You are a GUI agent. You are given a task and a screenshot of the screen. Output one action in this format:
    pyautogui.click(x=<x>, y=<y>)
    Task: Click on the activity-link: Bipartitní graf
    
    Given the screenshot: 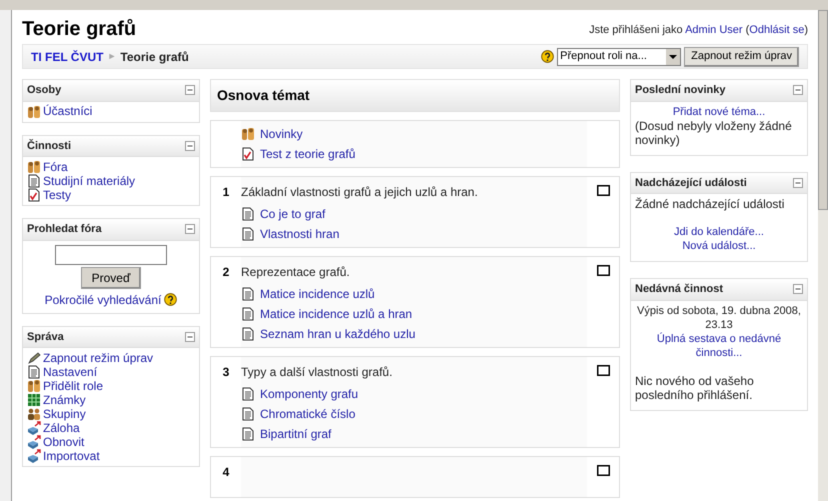 What is the action you would take?
    pyautogui.click(x=414, y=434)
    